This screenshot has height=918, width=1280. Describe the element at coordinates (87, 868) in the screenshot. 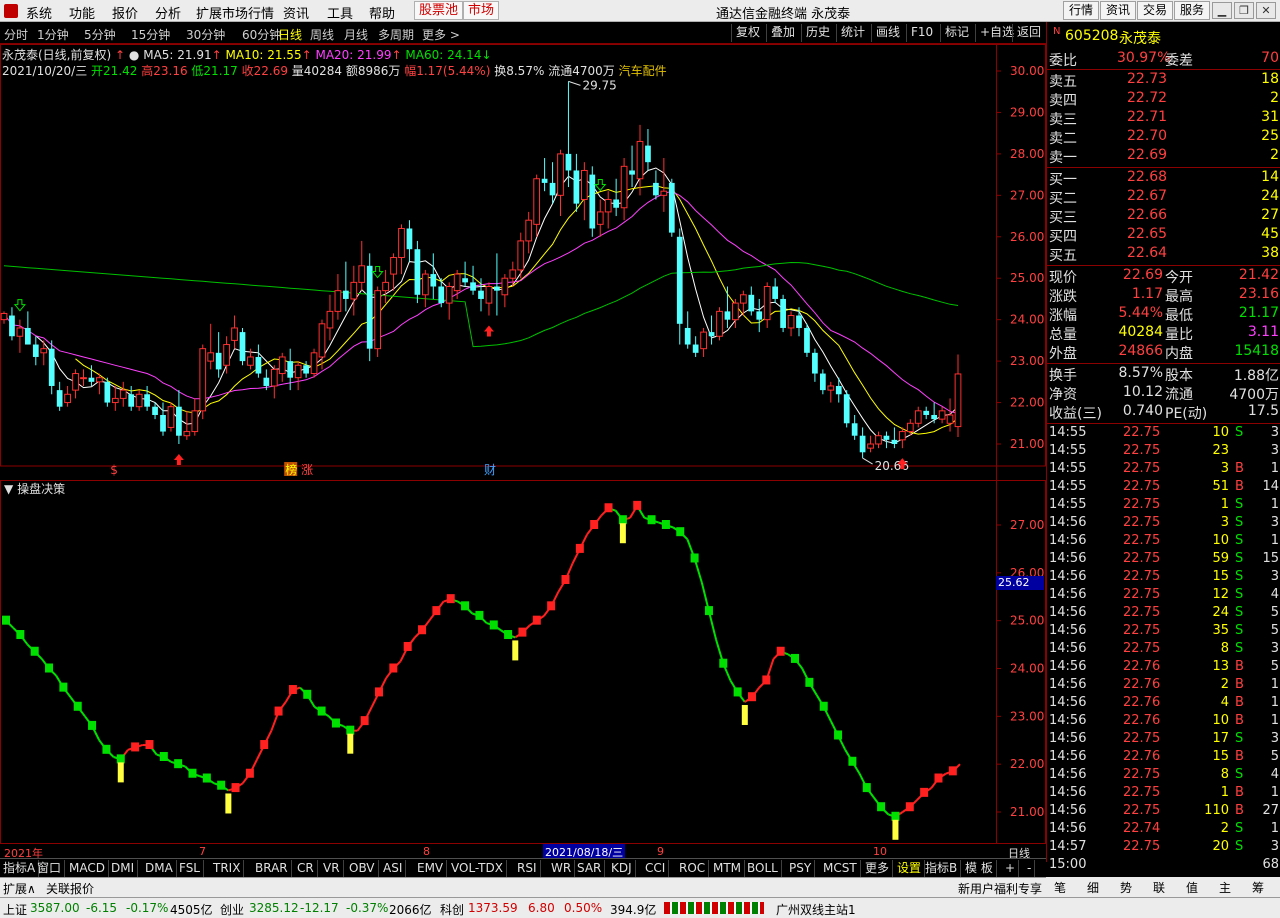

I see `indicator-tab: MACD` at that location.